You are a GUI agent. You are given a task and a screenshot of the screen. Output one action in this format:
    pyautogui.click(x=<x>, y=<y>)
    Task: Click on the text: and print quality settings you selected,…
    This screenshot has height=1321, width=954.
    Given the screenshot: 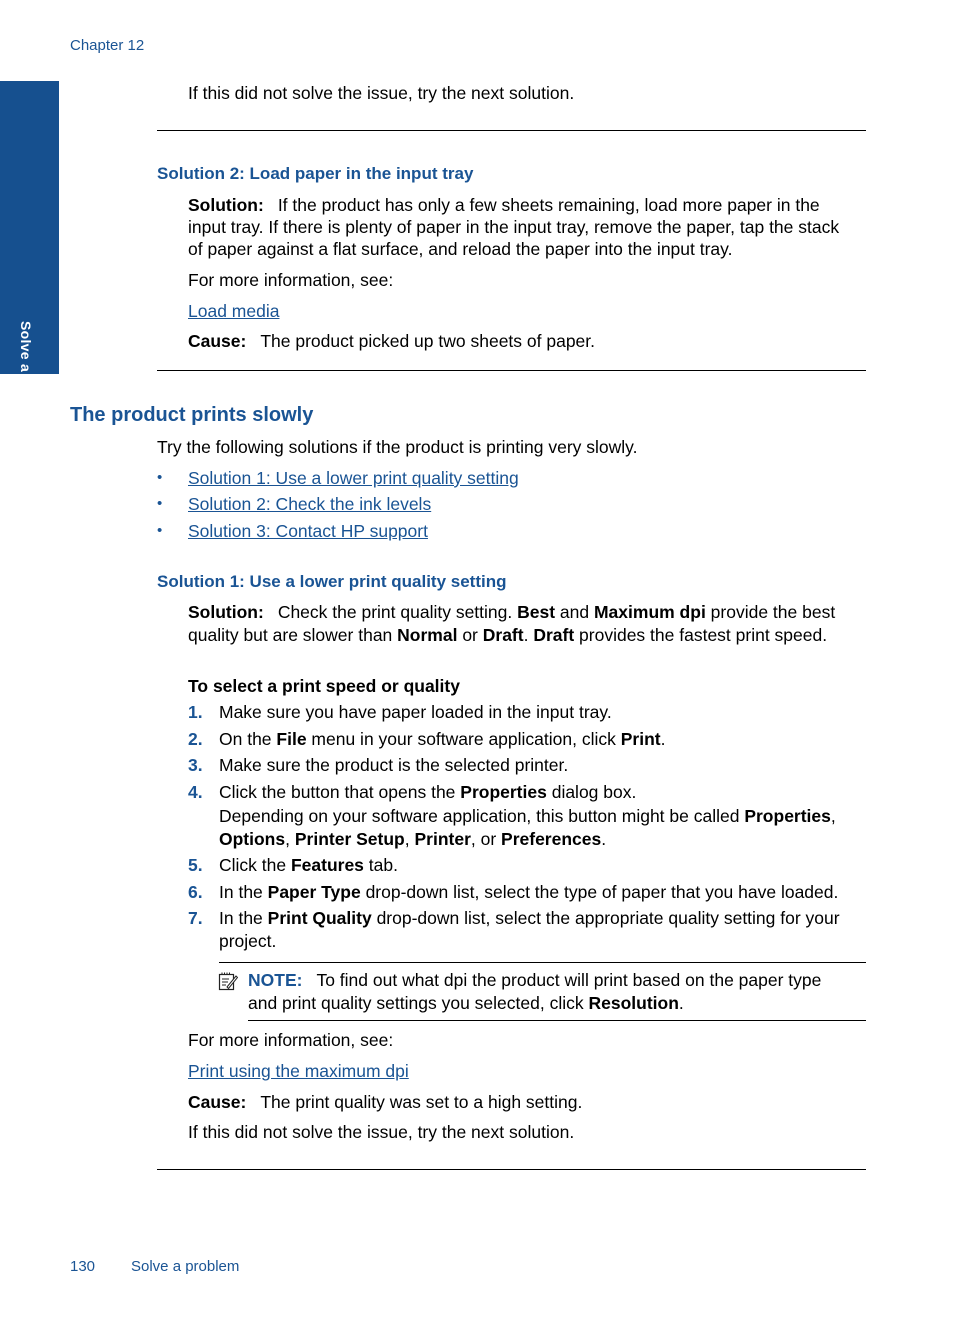 What is the action you would take?
    pyautogui.click(x=418, y=1003)
    